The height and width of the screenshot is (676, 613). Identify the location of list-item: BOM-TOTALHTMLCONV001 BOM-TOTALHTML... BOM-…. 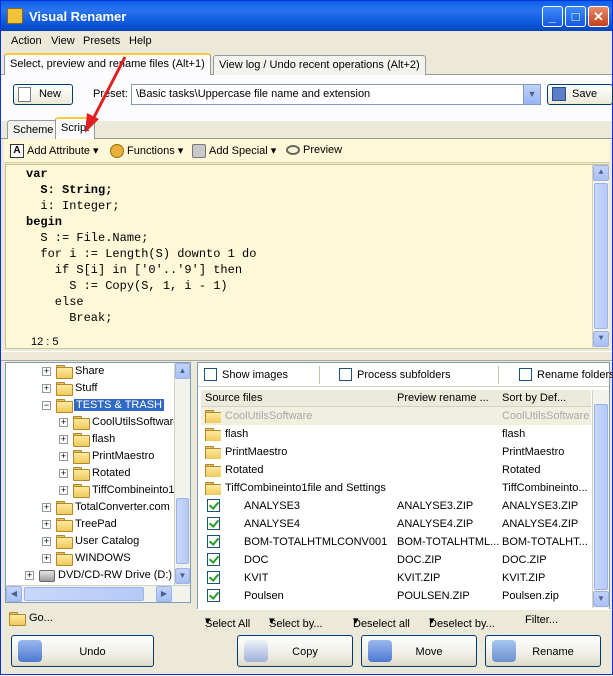
(396, 542).